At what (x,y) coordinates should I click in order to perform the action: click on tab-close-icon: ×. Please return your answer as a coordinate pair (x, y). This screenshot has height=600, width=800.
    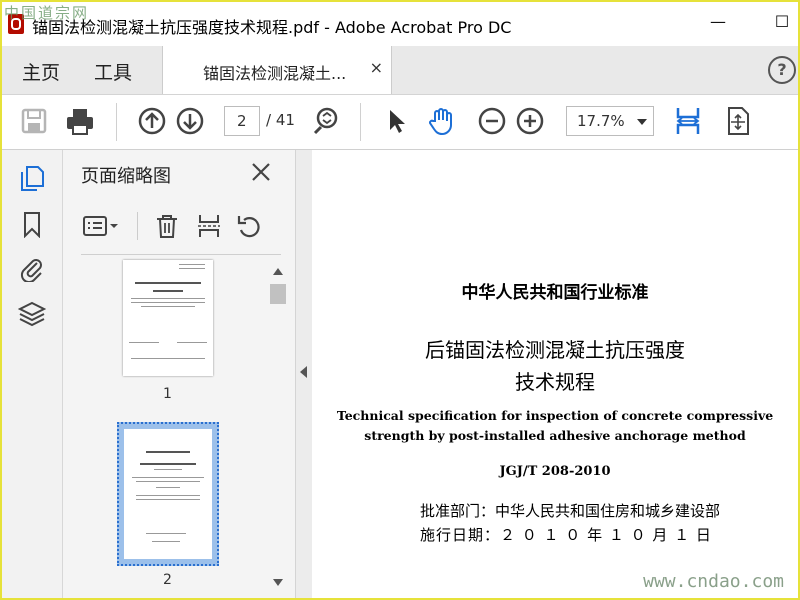
    Looking at the image, I should click on (376, 67).